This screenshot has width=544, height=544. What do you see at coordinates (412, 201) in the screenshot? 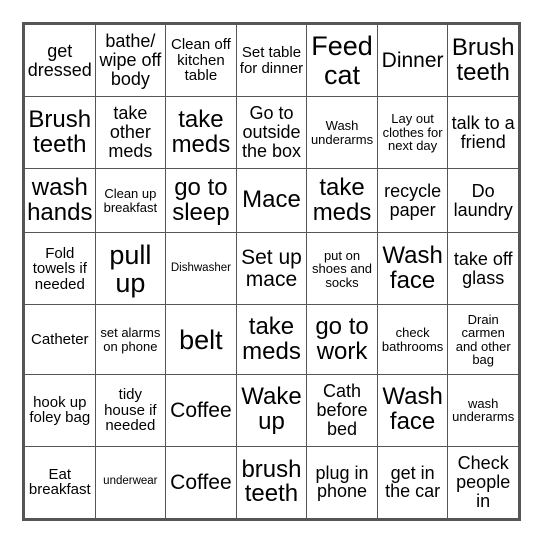
I see `bingo-cell: recycle paper` at bounding box center [412, 201].